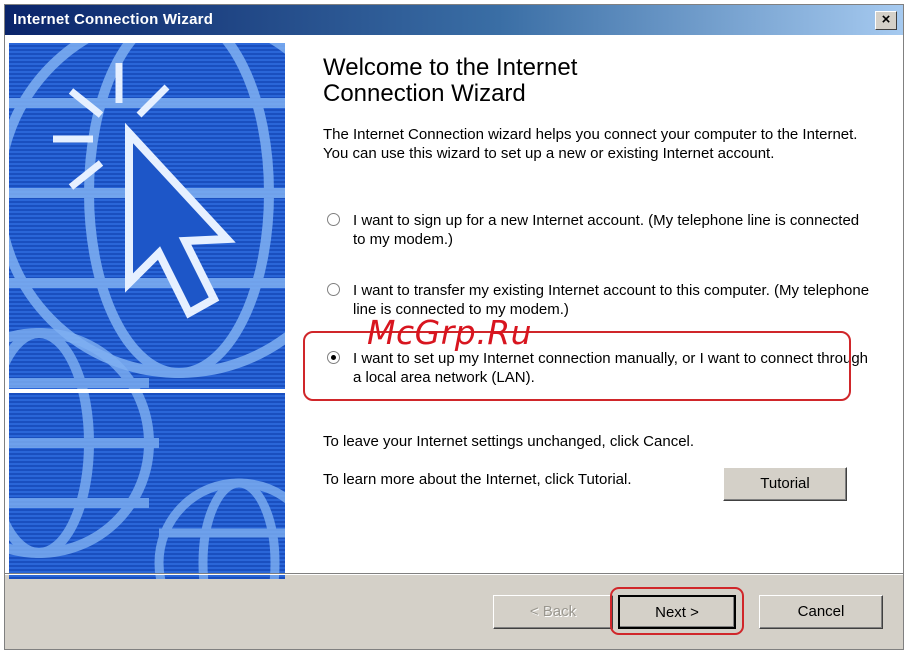 This screenshot has height=656, width=910. I want to click on footer-separator, so click(454, 574).